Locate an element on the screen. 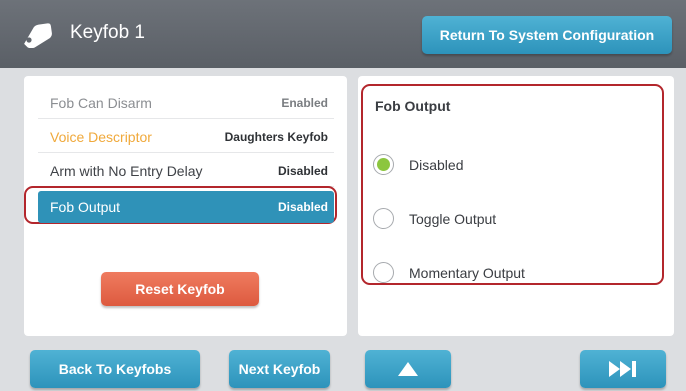 The width and height of the screenshot is (686, 391). skip-to-end-button is located at coordinates (623, 369).